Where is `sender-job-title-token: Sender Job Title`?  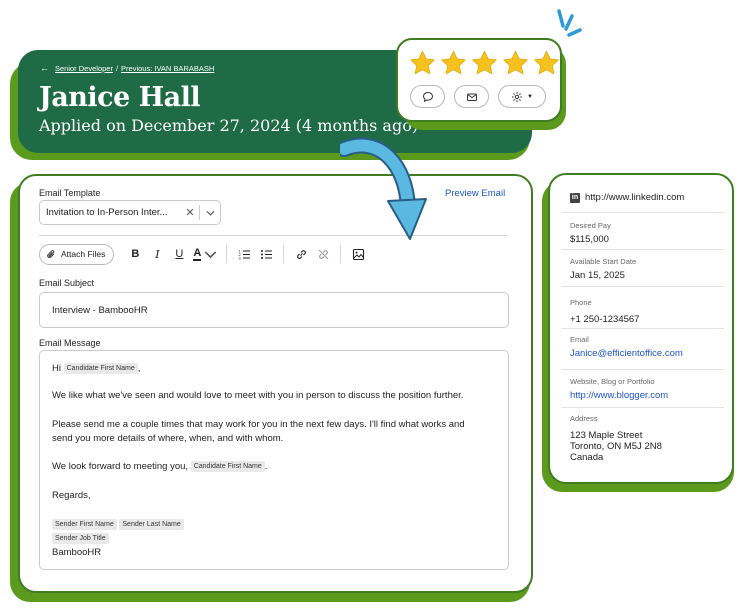 sender-job-title-token: Sender Job Title is located at coordinates (80, 538).